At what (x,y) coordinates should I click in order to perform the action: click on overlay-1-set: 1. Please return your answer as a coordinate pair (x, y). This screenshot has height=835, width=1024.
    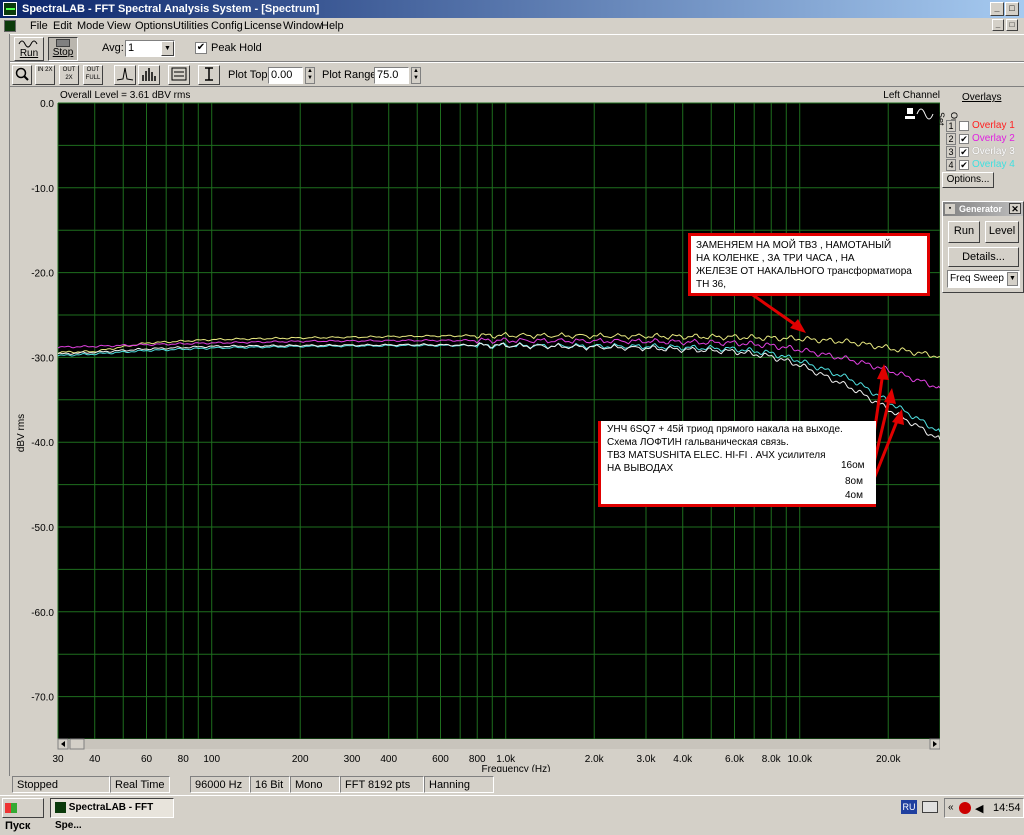
    Looking at the image, I should click on (951, 126).